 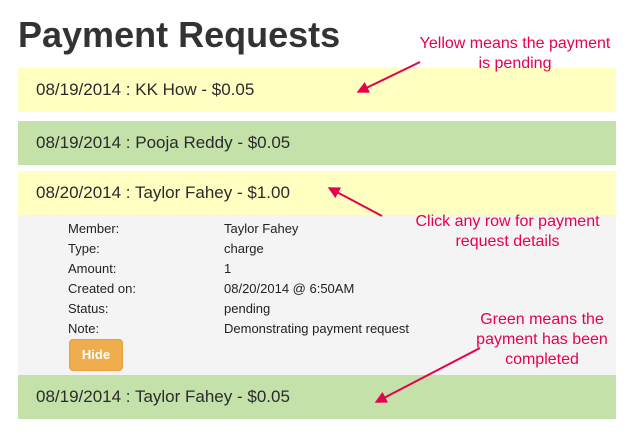 I want to click on detail-label: Type:, so click(x=84, y=248).